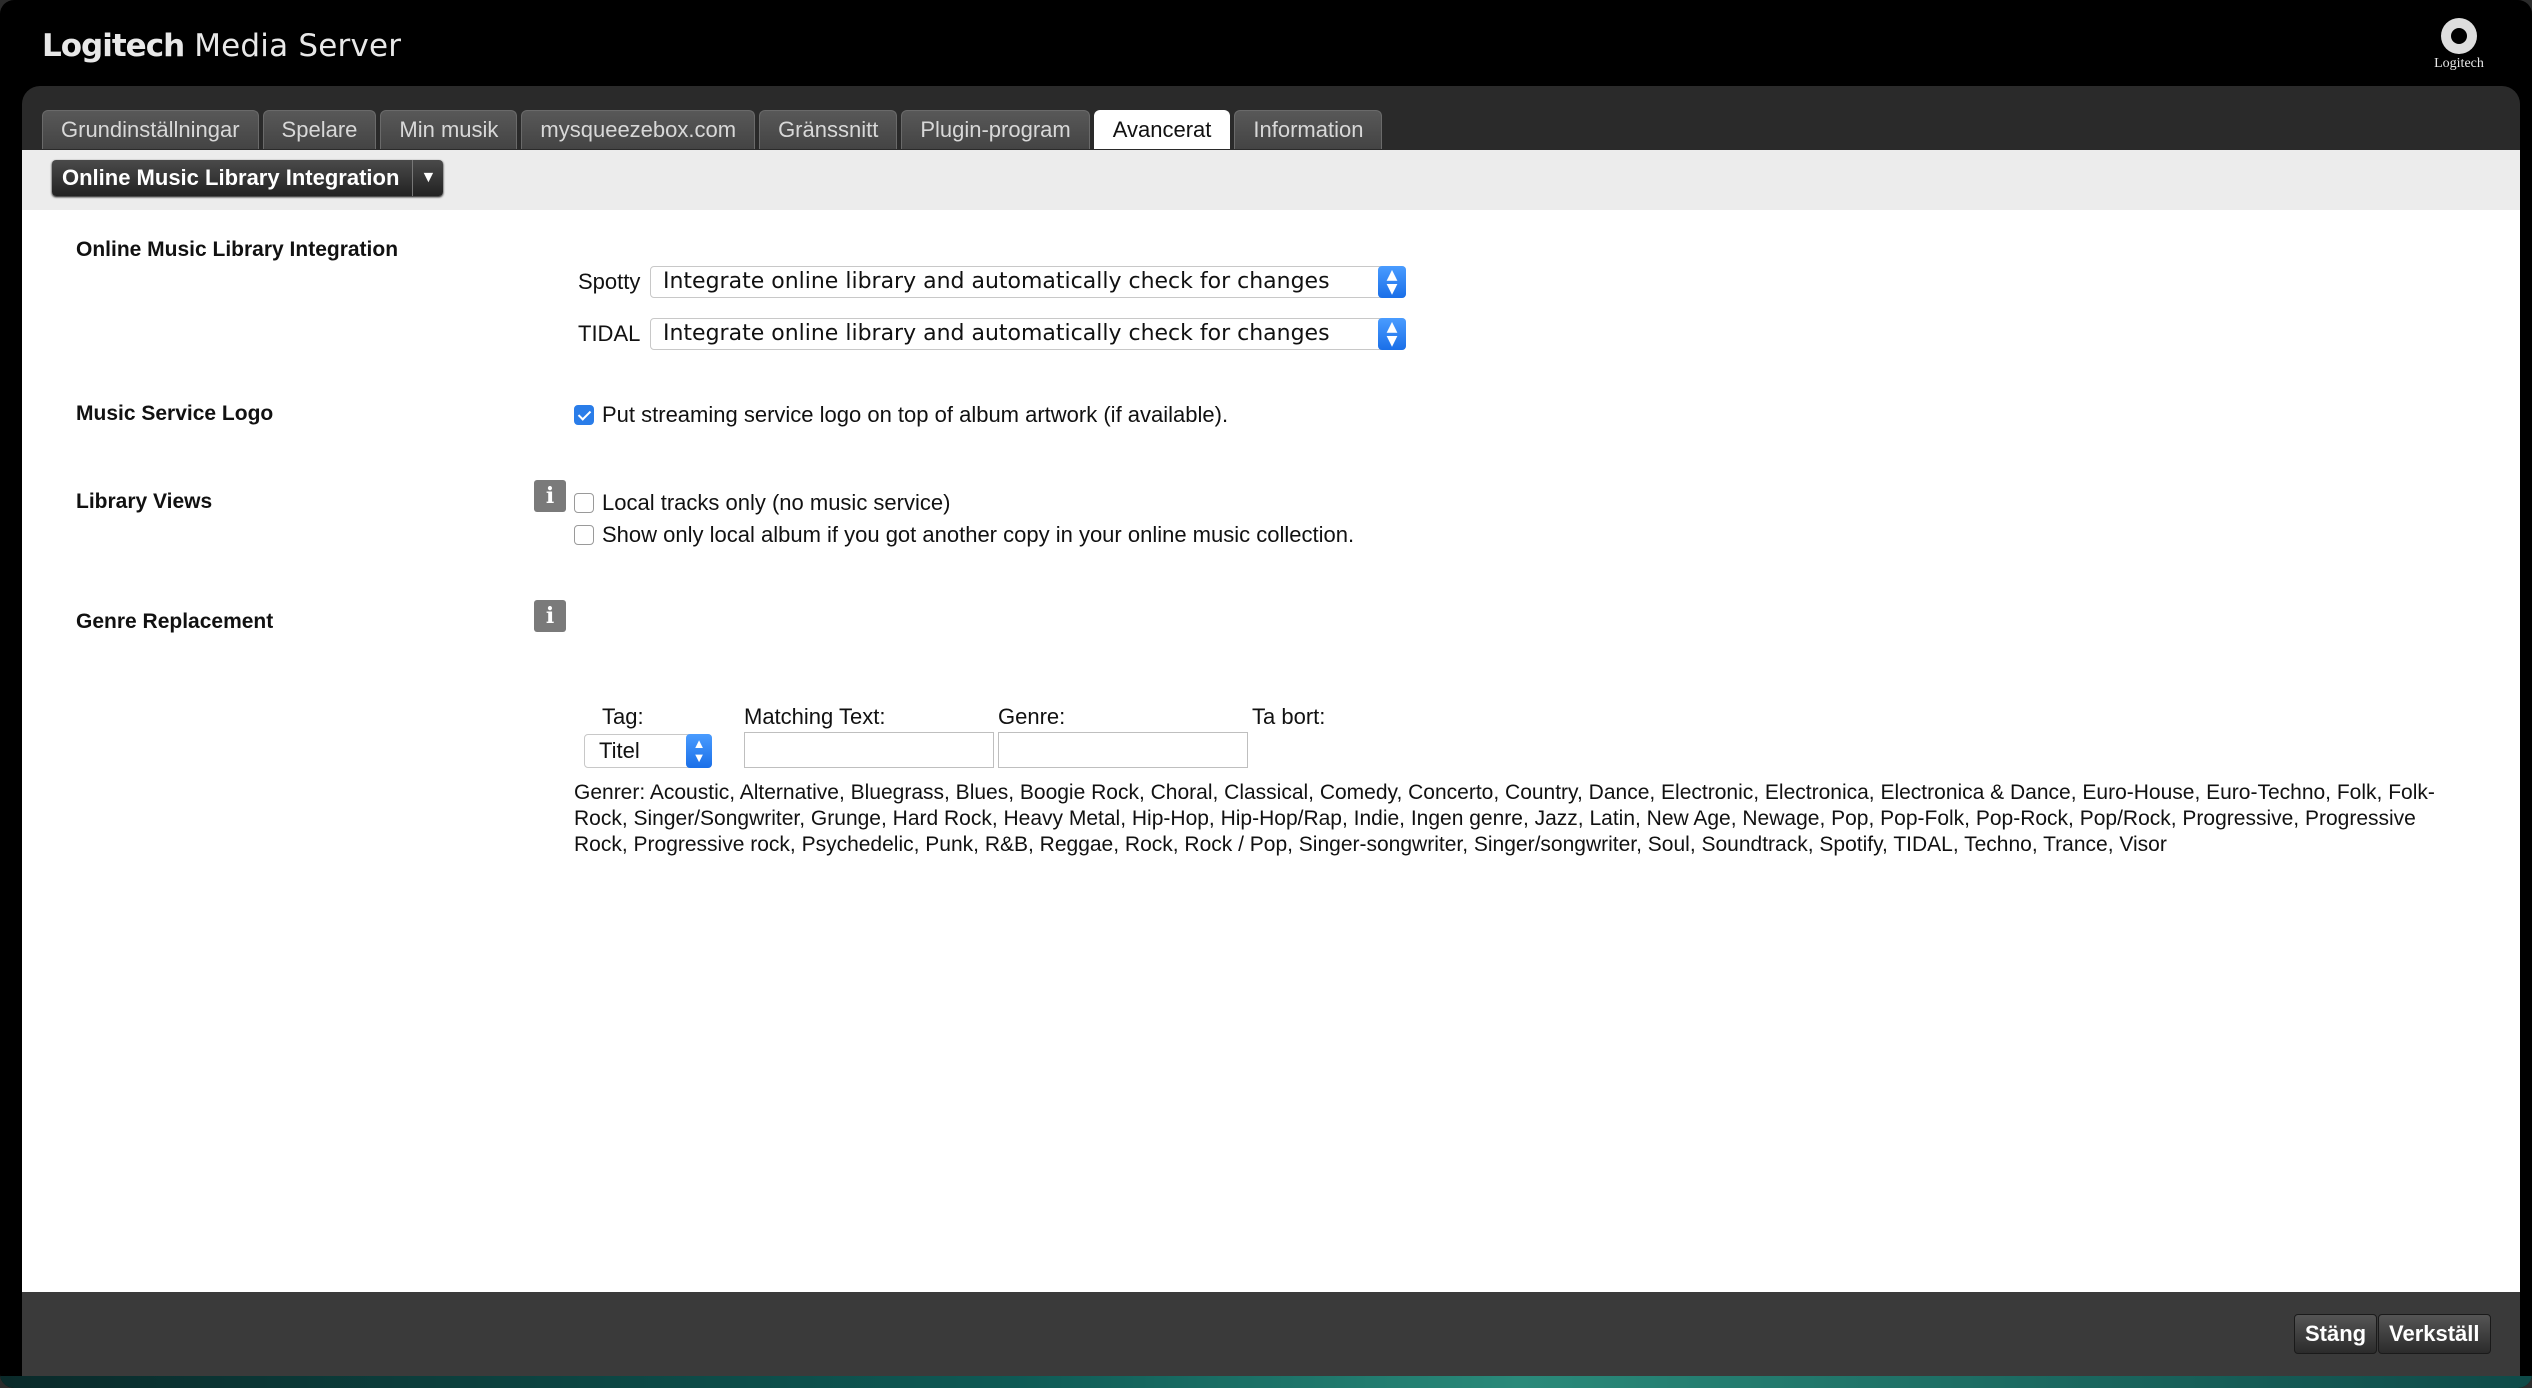  What do you see at coordinates (1032, 716) in the screenshot?
I see `genre-column-header: Genre:` at bounding box center [1032, 716].